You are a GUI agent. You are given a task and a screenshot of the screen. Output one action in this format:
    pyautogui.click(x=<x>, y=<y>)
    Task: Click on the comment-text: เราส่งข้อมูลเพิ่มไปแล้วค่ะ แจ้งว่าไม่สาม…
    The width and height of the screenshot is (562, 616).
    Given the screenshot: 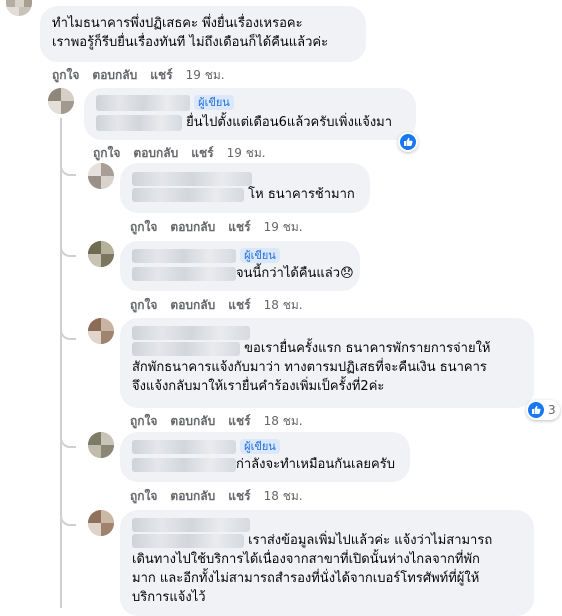 What is the action you would take?
    pyautogui.click(x=370, y=540)
    